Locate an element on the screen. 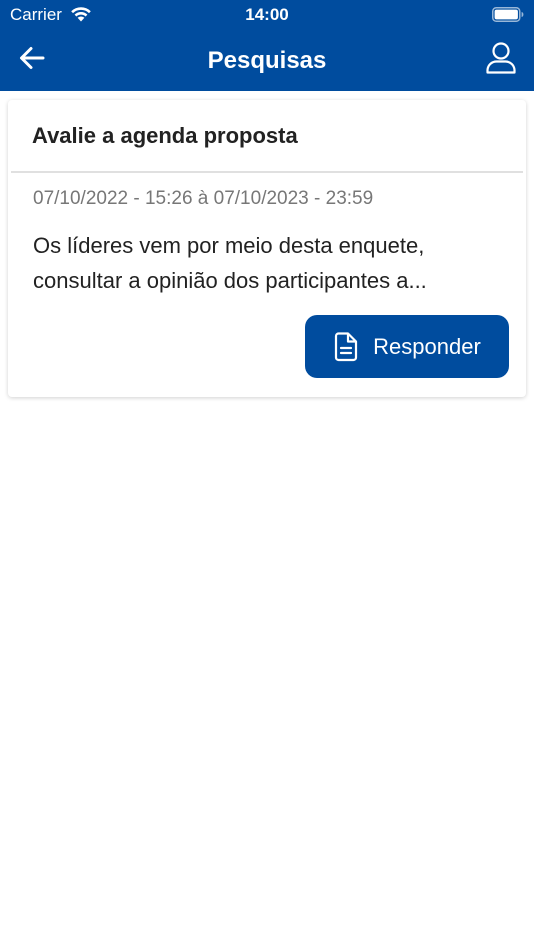 The width and height of the screenshot is (534, 950). user-icon is located at coordinates (501, 60).